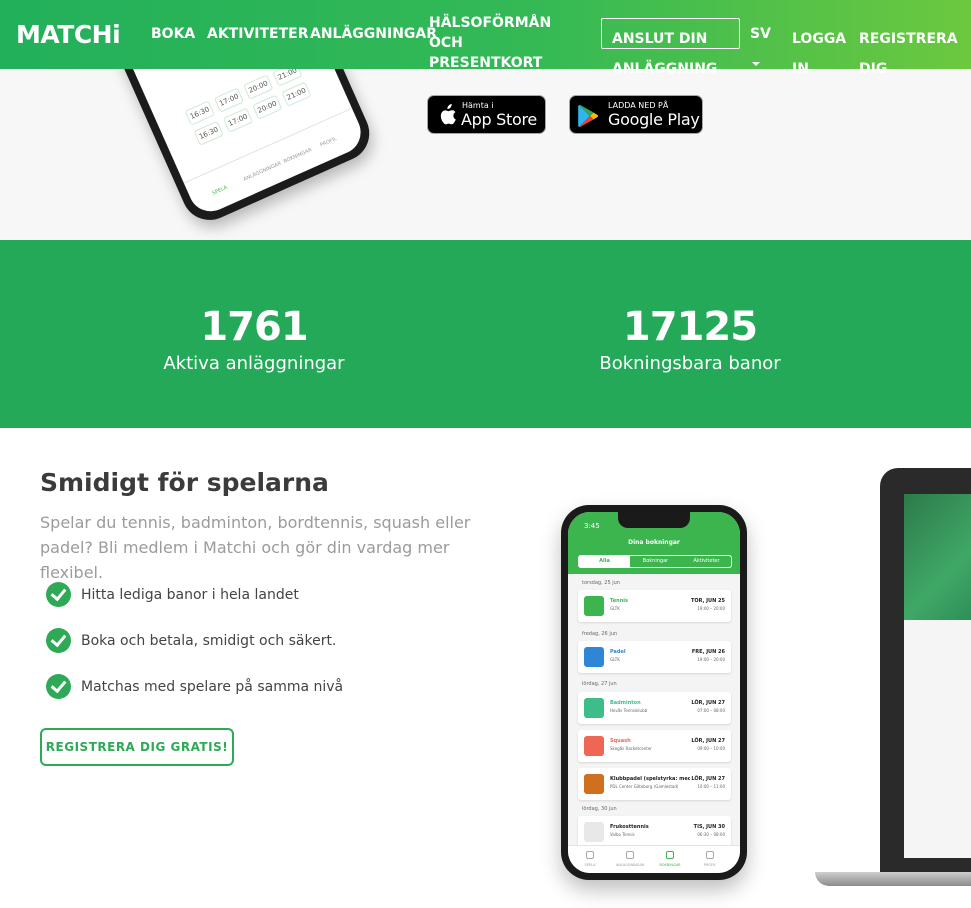 This screenshot has height=908, width=971. What do you see at coordinates (599, 809) in the screenshot?
I see `day-header: lördag, 30 jun` at bounding box center [599, 809].